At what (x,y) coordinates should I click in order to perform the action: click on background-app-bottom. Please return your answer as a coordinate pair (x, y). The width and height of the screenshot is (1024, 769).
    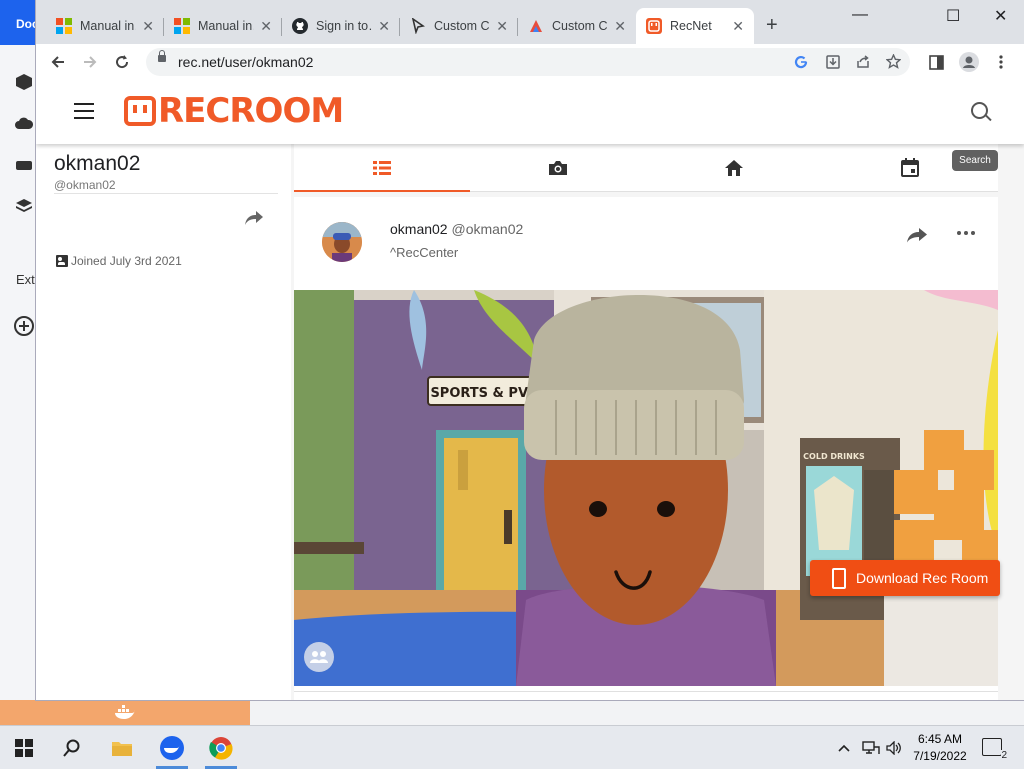
    Looking at the image, I should click on (512, 712).